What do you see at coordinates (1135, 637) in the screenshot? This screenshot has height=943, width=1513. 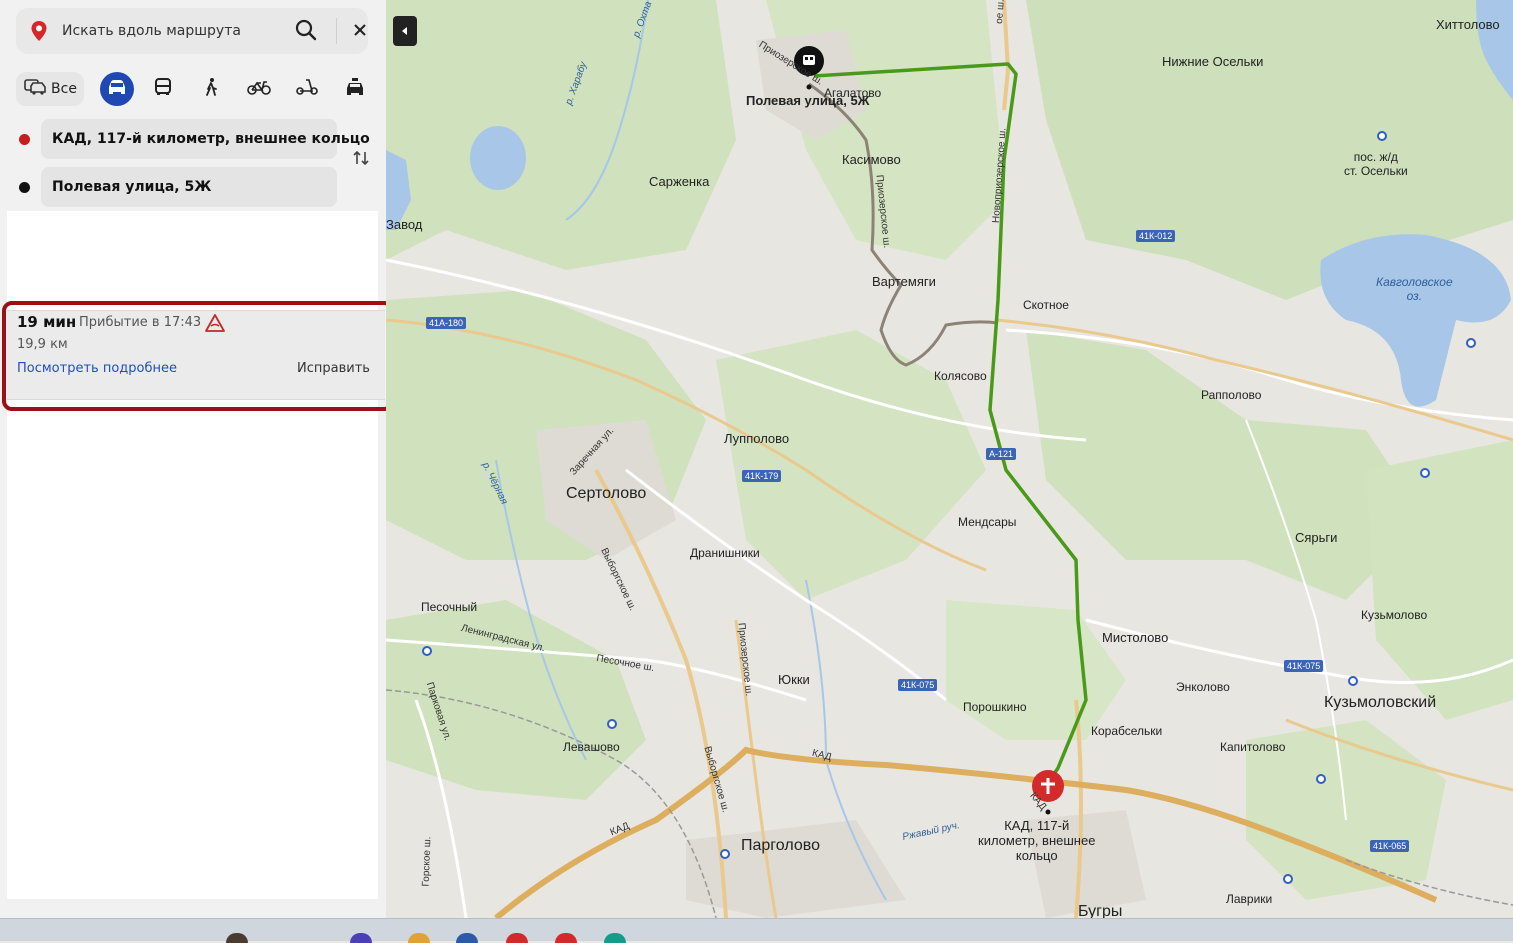 I see `place-label: Мистолово` at bounding box center [1135, 637].